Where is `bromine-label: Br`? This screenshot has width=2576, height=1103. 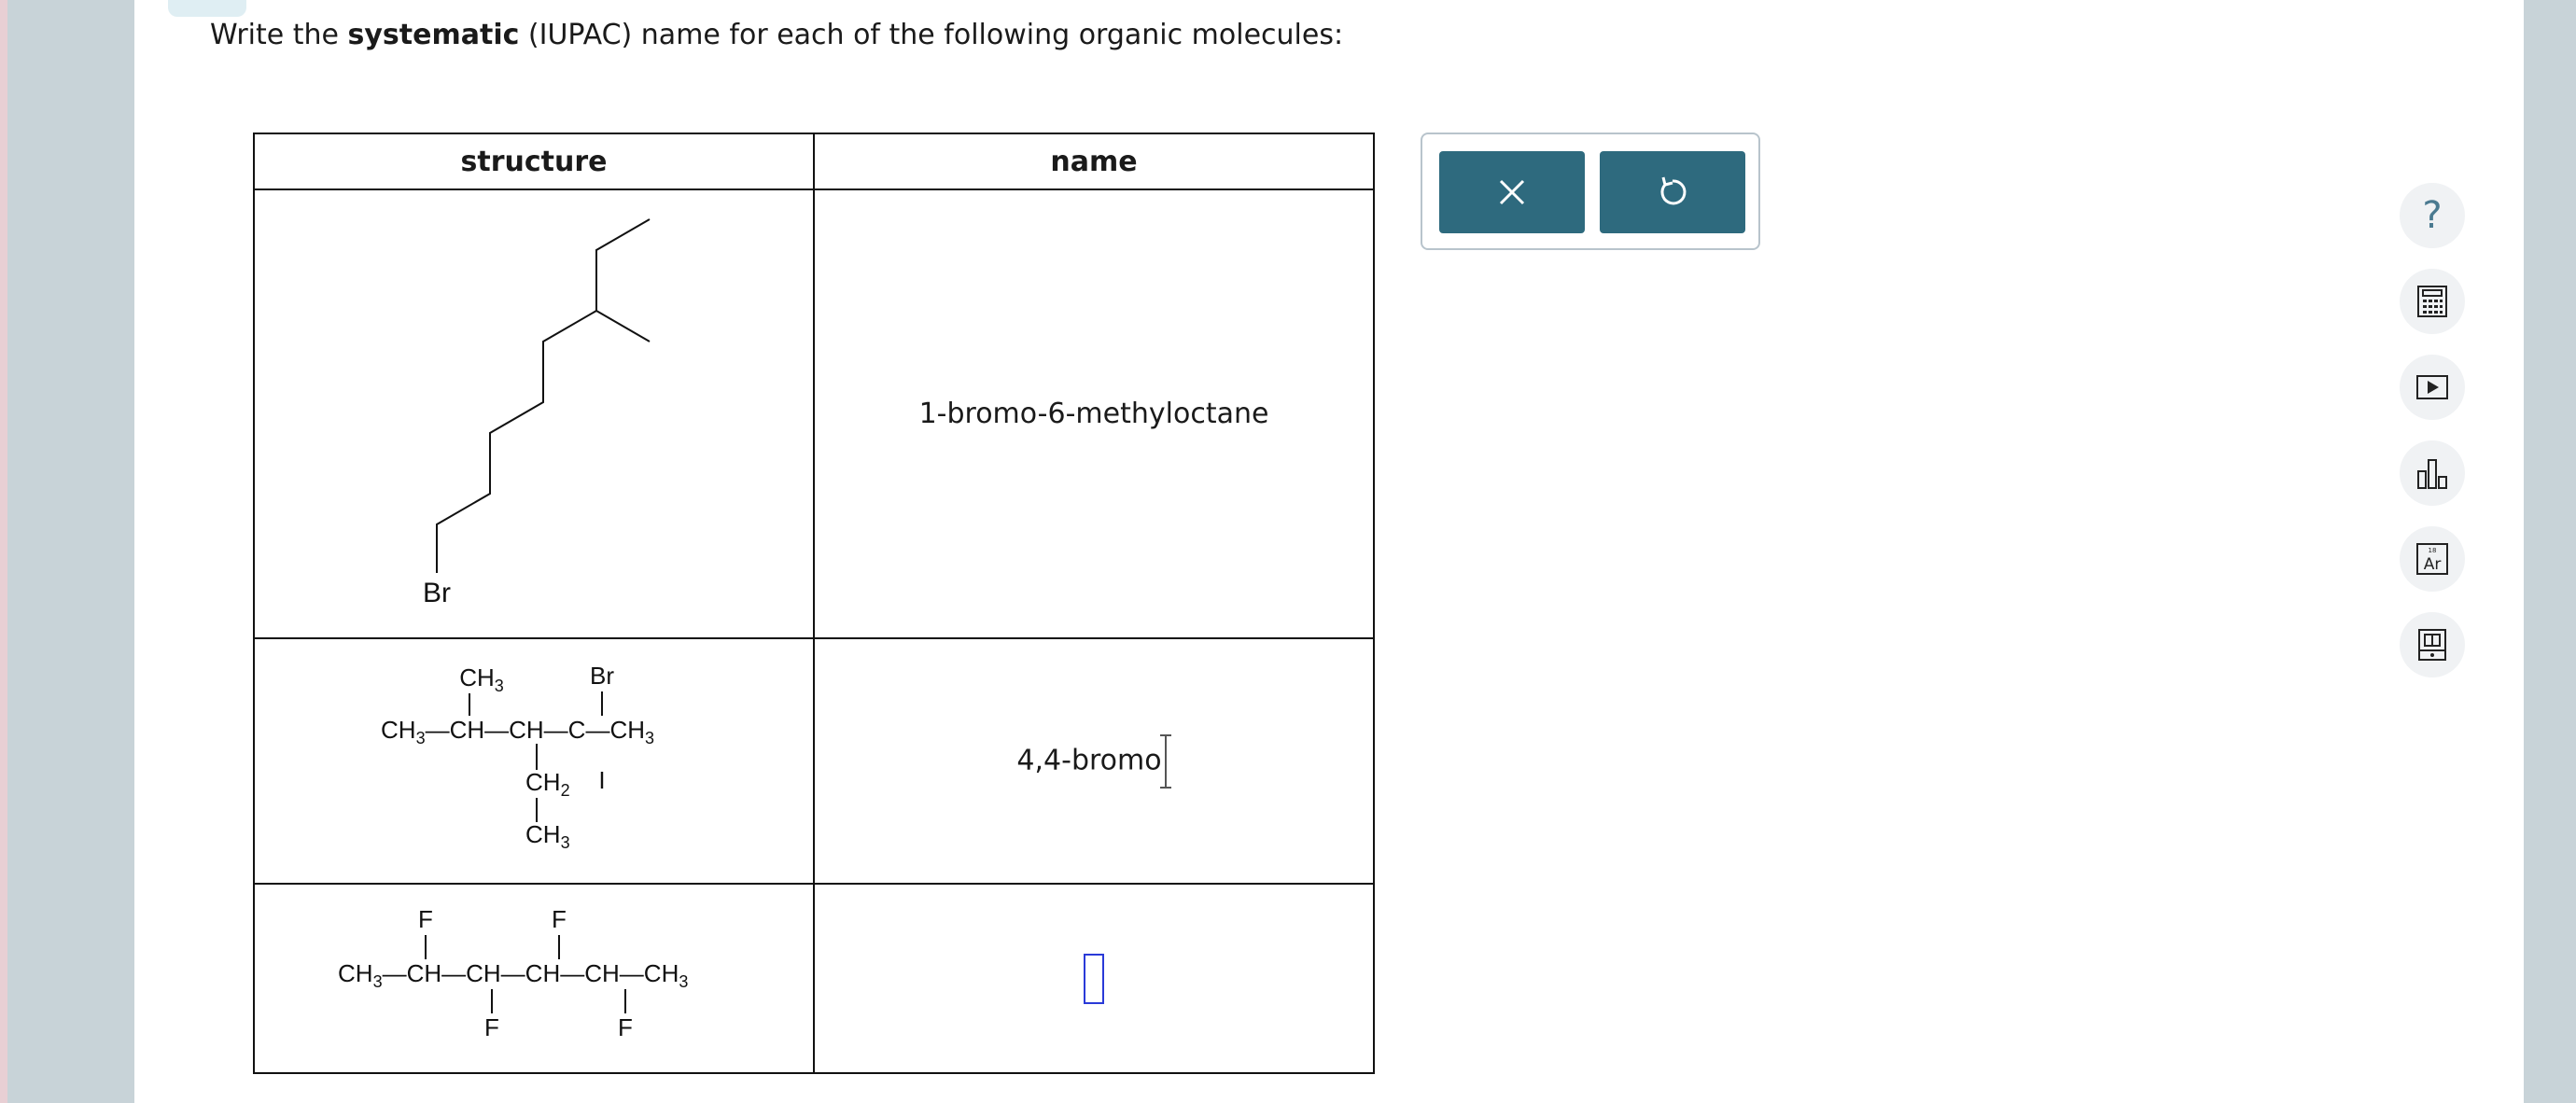
bromine-label: Br is located at coordinates (437, 593).